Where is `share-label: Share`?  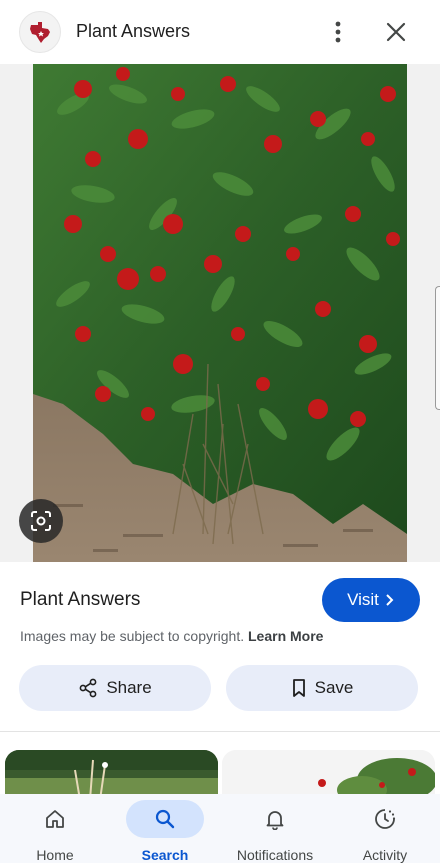 share-label: Share is located at coordinates (129, 687).